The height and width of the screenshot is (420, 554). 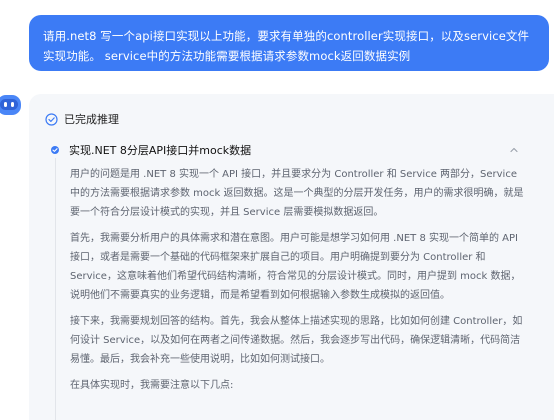 I want to click on dot-icon, so click(x=55, y=150).